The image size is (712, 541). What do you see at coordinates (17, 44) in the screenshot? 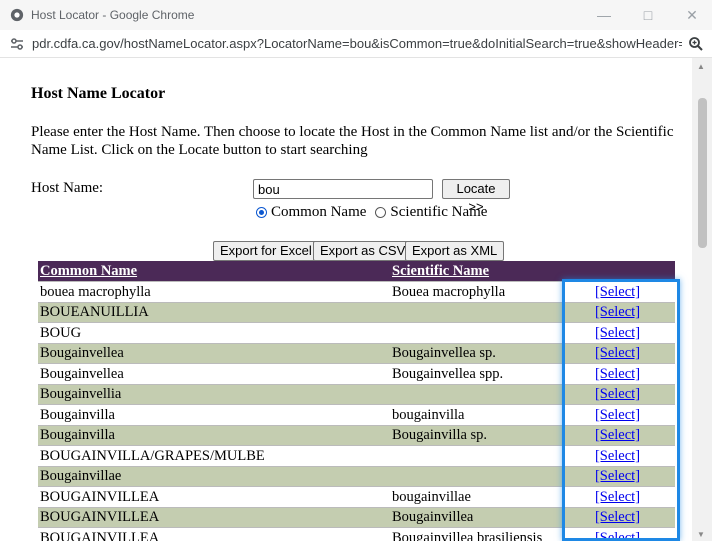
I see `site-info-icon` at bounding box center [17, 44].